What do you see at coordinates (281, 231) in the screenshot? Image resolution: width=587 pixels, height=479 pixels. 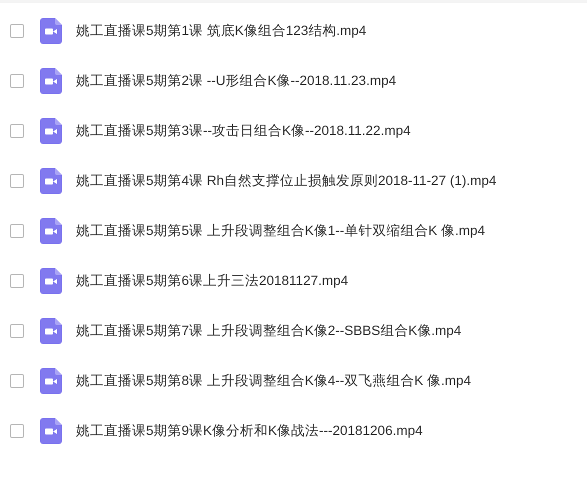 I see `file-name: 姚工直播课5期第5课 上升段调整组合K像1--单针双缩组合K 像.mp4` at bounding box center [281, 231].